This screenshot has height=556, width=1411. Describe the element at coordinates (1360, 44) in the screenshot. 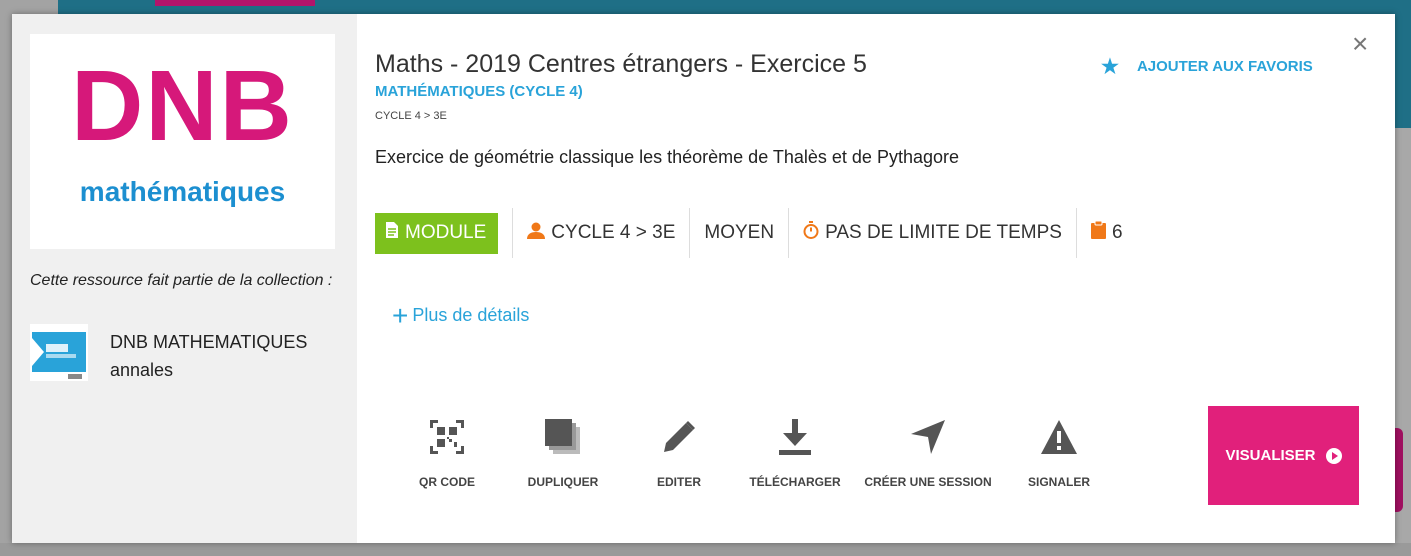

I see `close-button: ×` at that location.